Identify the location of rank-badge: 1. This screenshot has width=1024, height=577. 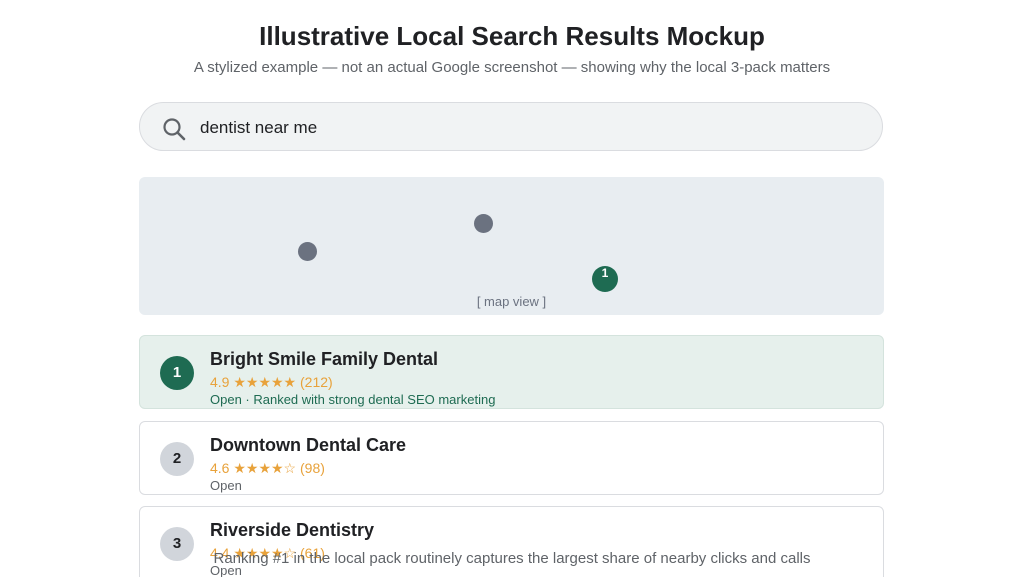
(177, 373).